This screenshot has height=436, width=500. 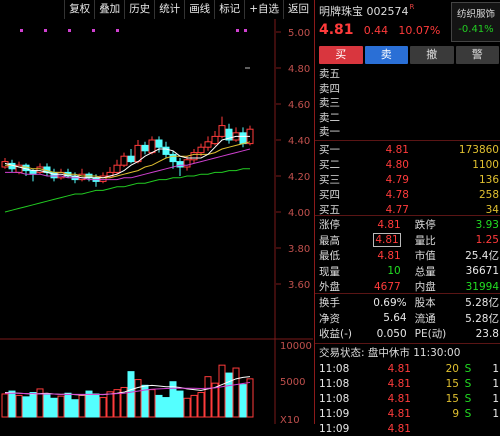 What do you see at coordinates (334, 398) in the screenshot?
I see `tick-time: 11:08` at bounding box center [334, 398].